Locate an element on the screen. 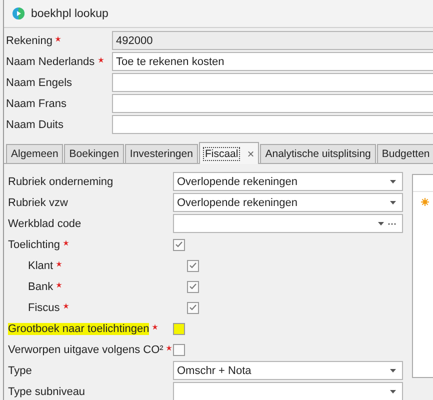 This screenshot has width=433, height=400. field-label: Grootboek naar toelichtingen is located at coordinates (79, 328).